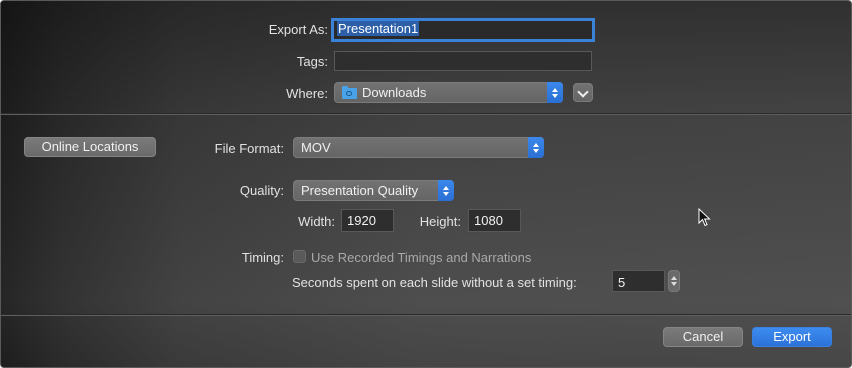  What do you see at coordinates (90, 147) in the screenshot?
I see `online-locations-button: Online Locations` at bounding box center [90, 147].